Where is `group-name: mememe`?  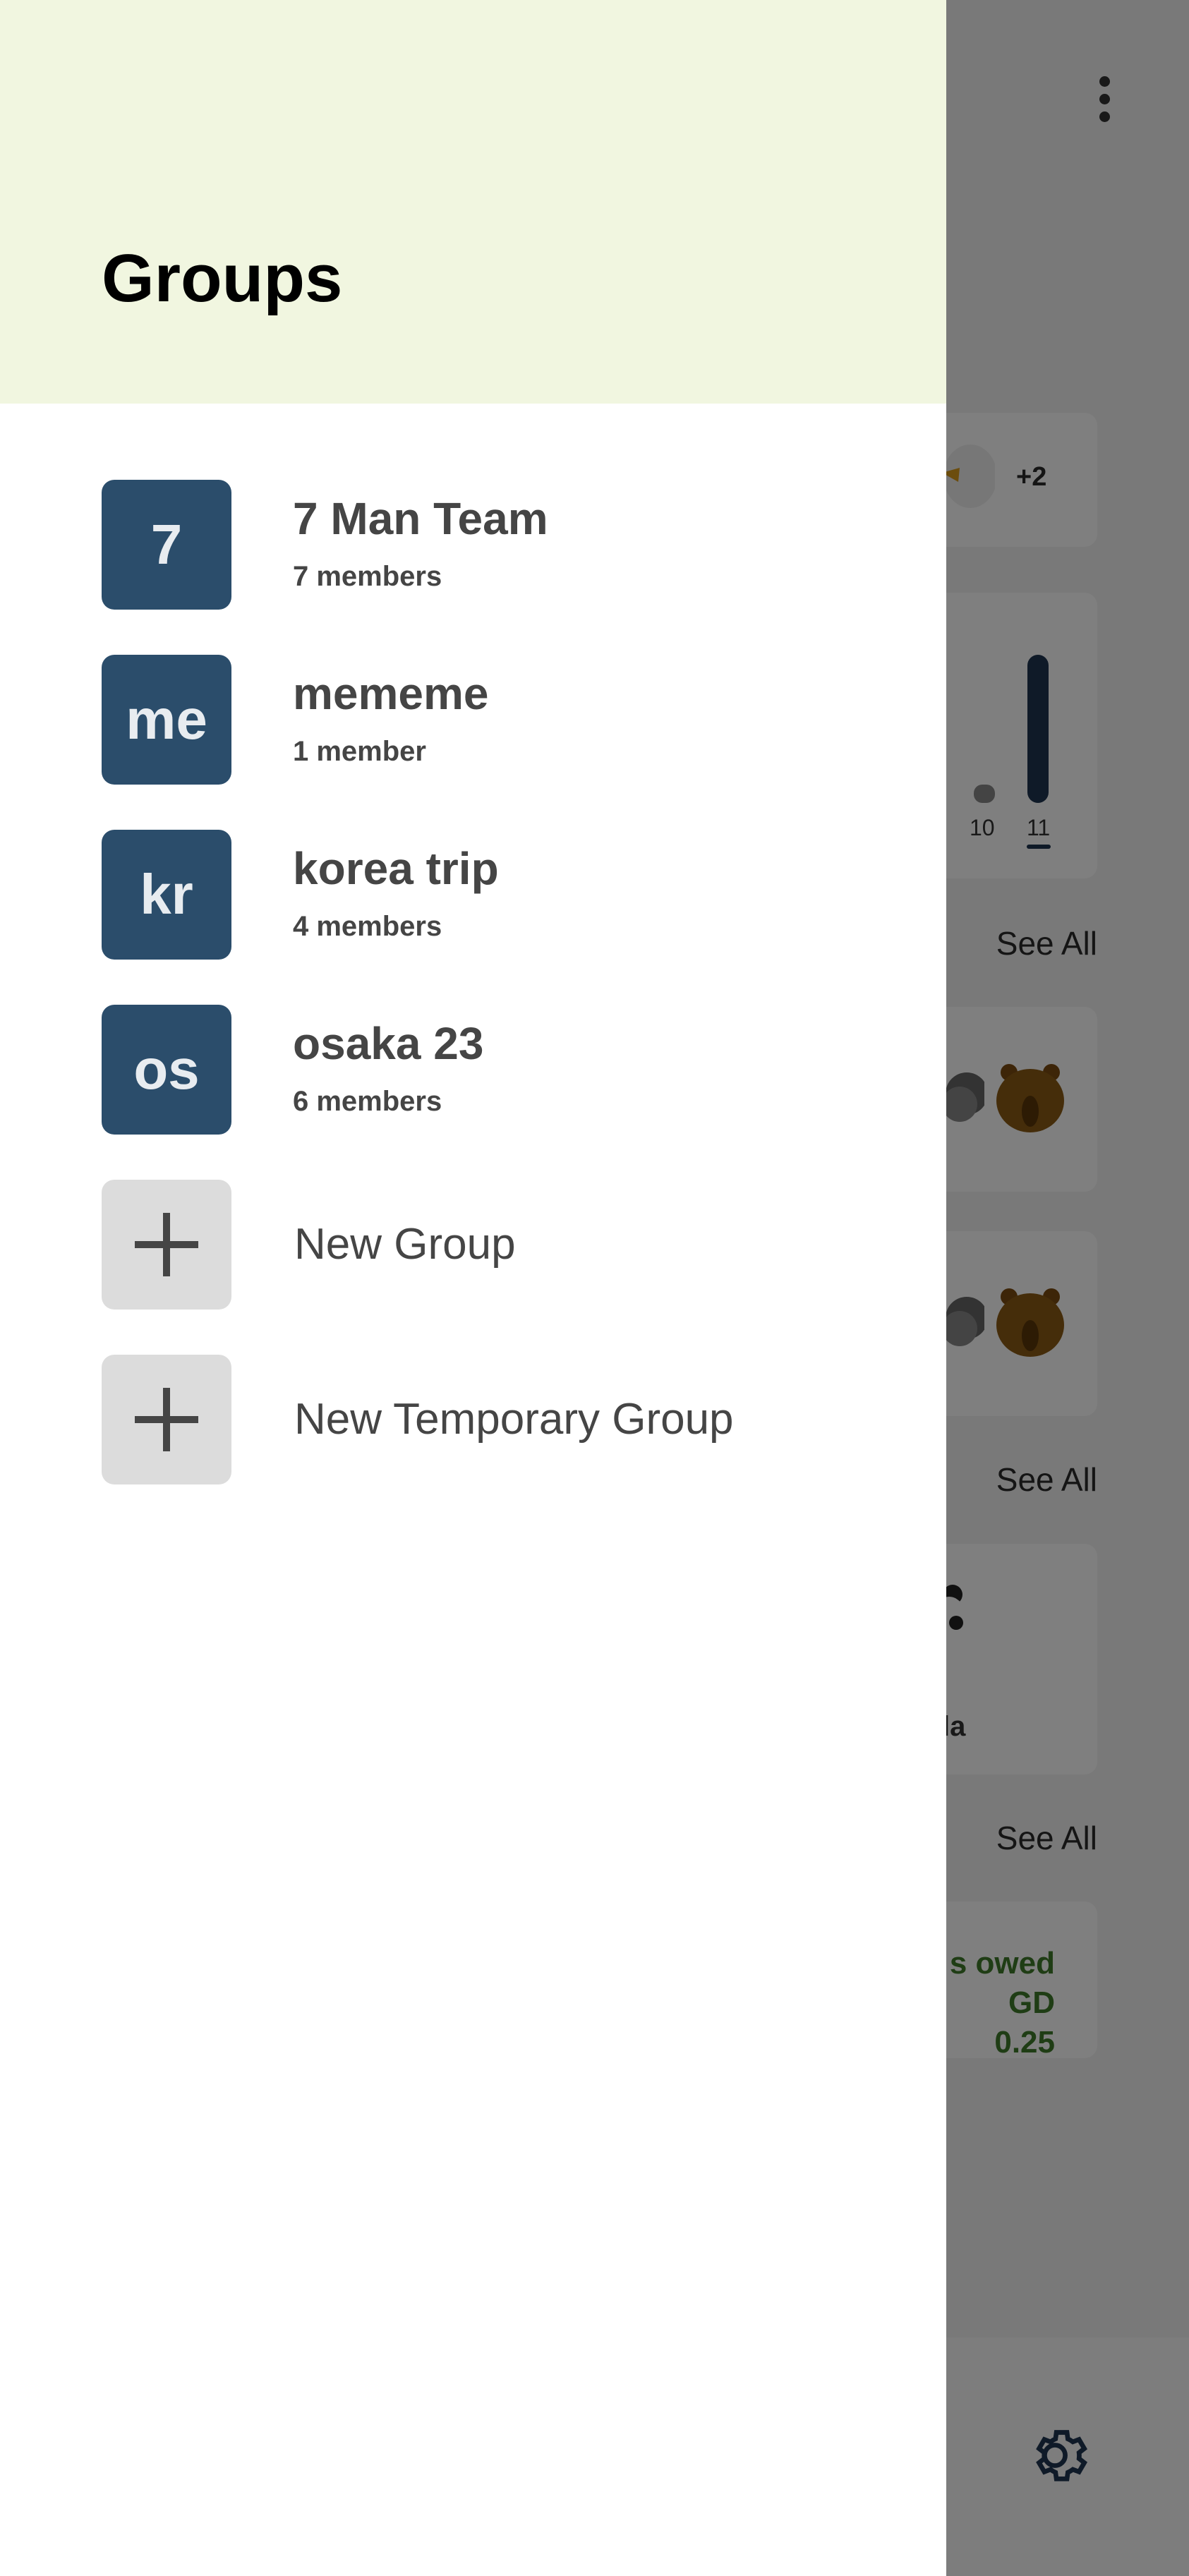
group-name: mememe is located at coordinates (391, 693).